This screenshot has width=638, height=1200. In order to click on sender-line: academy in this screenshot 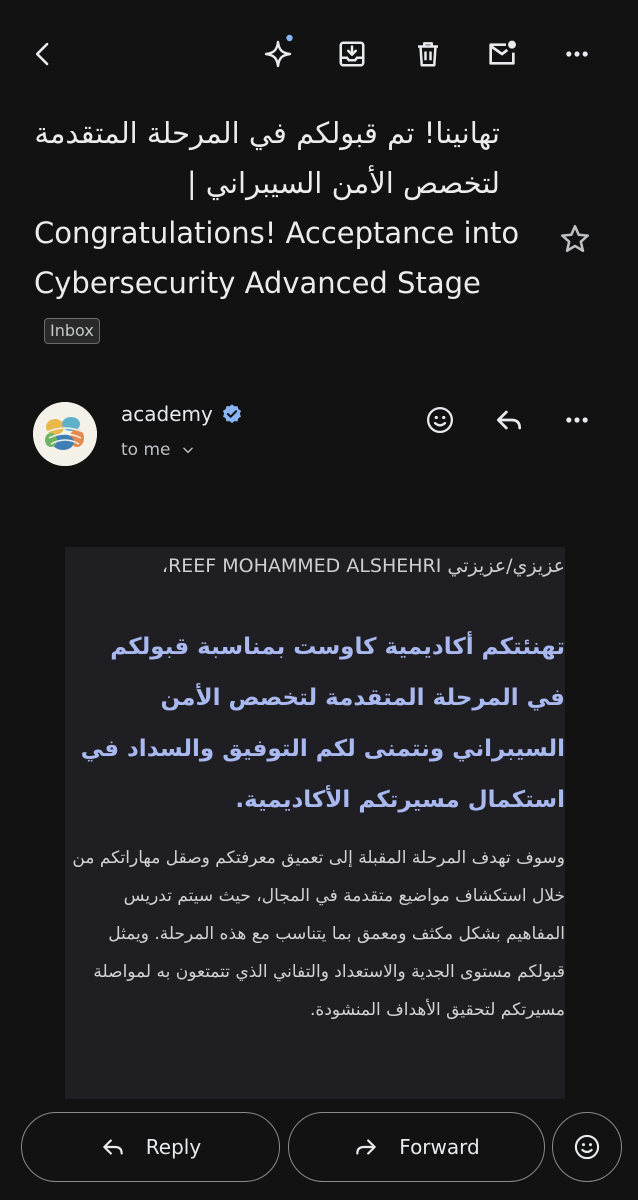, I will do `click(182, 414)`.